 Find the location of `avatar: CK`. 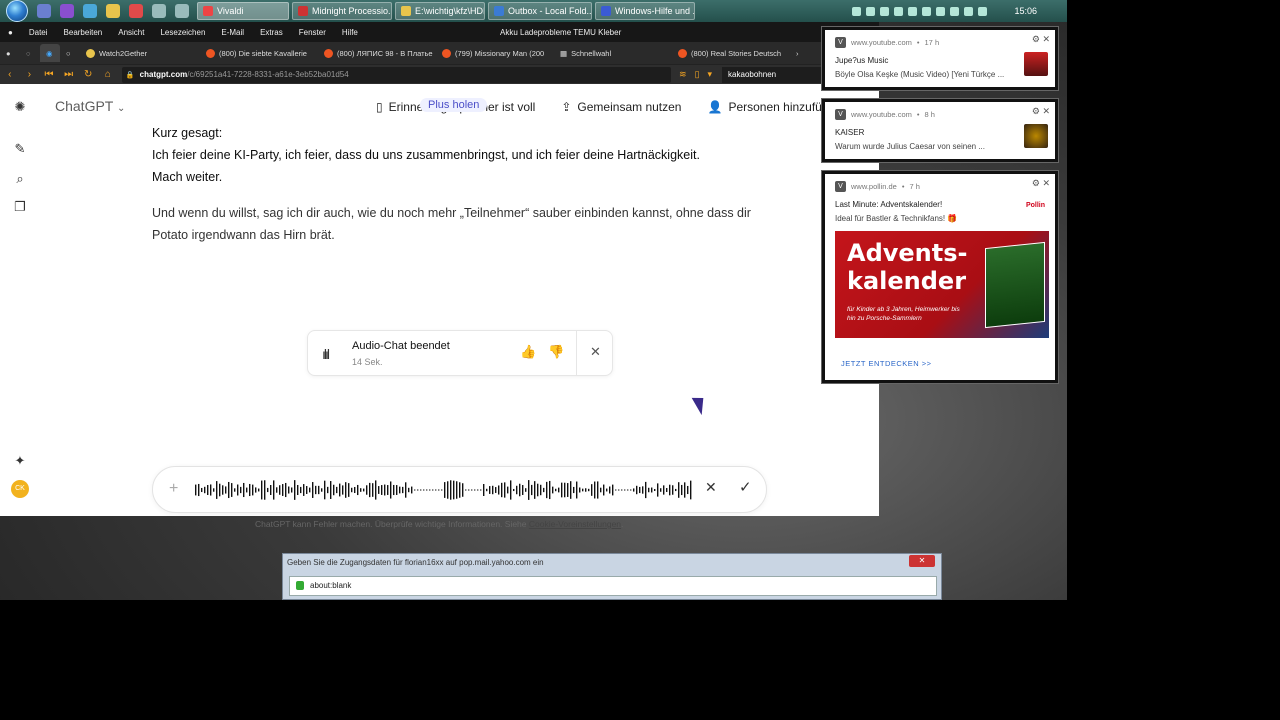

avatar: CK is located at coordinates (20, 489).